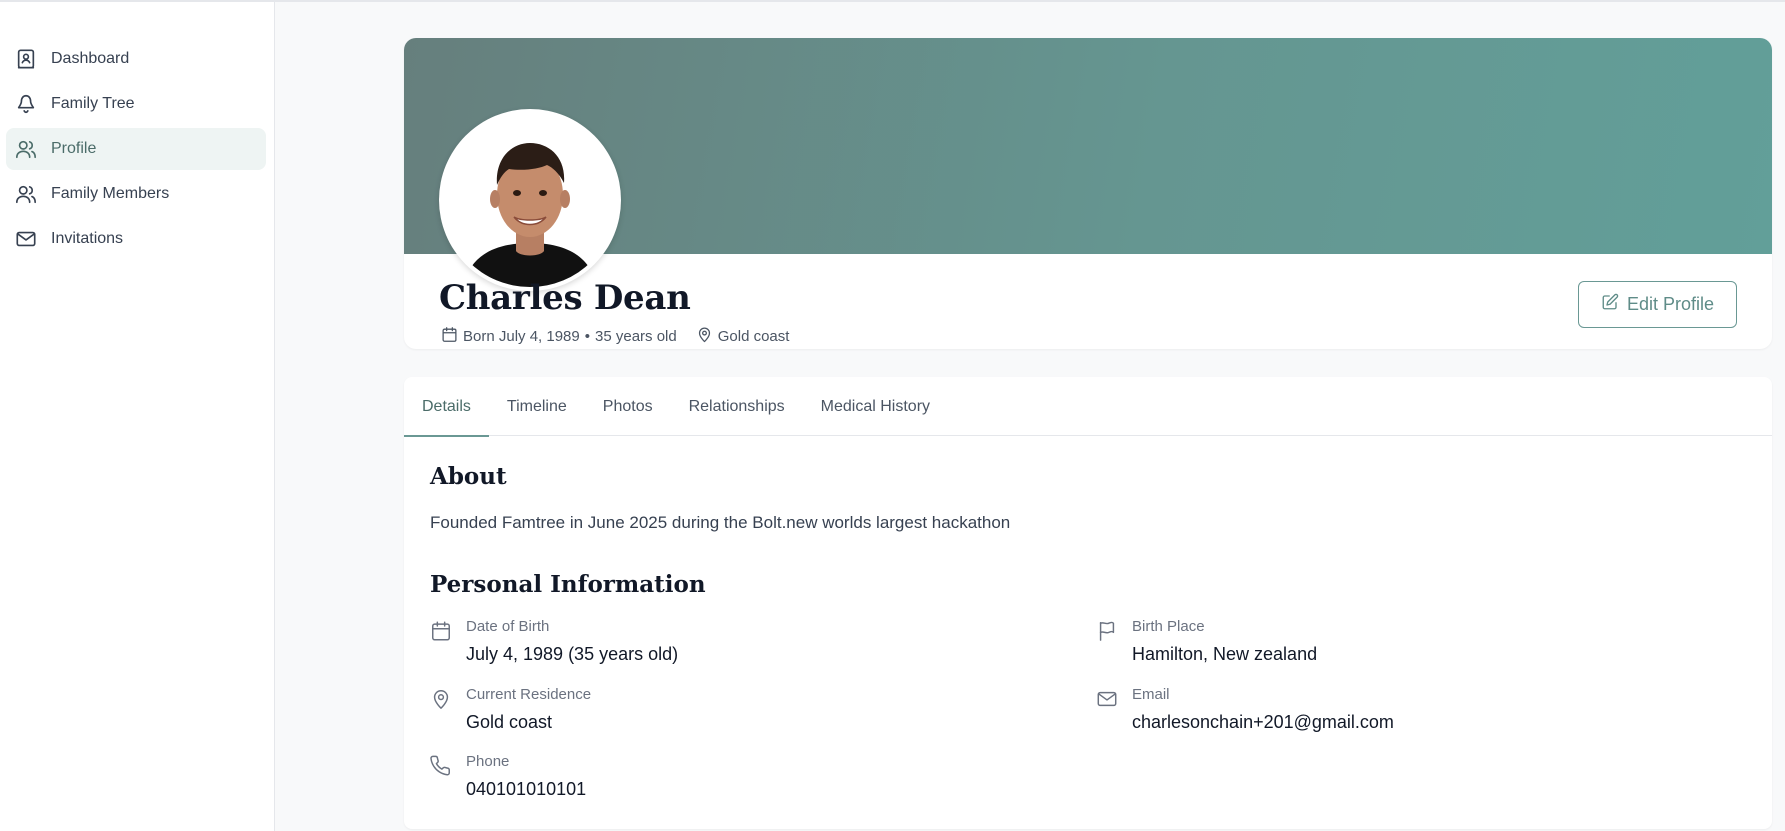 Image resolution: width=1785 pixels, height=831 pixels. I want to click on profile-name: Charles Dean, so click(565, 298).